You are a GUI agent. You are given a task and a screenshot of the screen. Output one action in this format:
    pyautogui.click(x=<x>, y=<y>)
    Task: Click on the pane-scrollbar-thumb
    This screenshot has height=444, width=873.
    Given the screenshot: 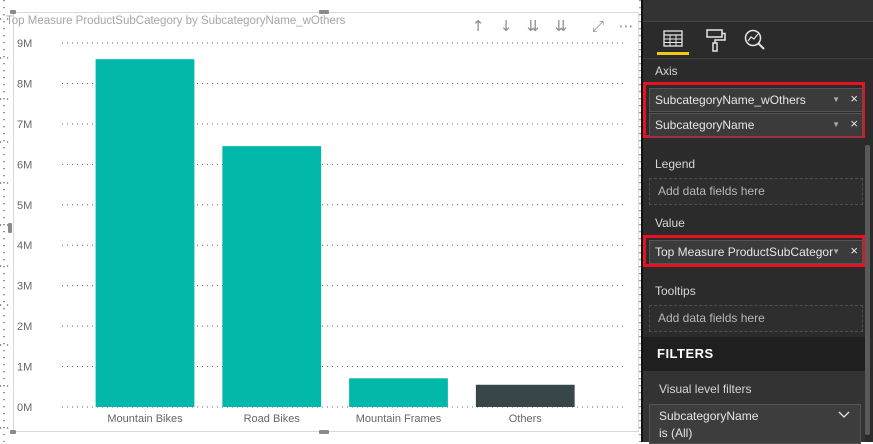 What is the action you would take?
    pyautogui.click(x=867, y=290)
    